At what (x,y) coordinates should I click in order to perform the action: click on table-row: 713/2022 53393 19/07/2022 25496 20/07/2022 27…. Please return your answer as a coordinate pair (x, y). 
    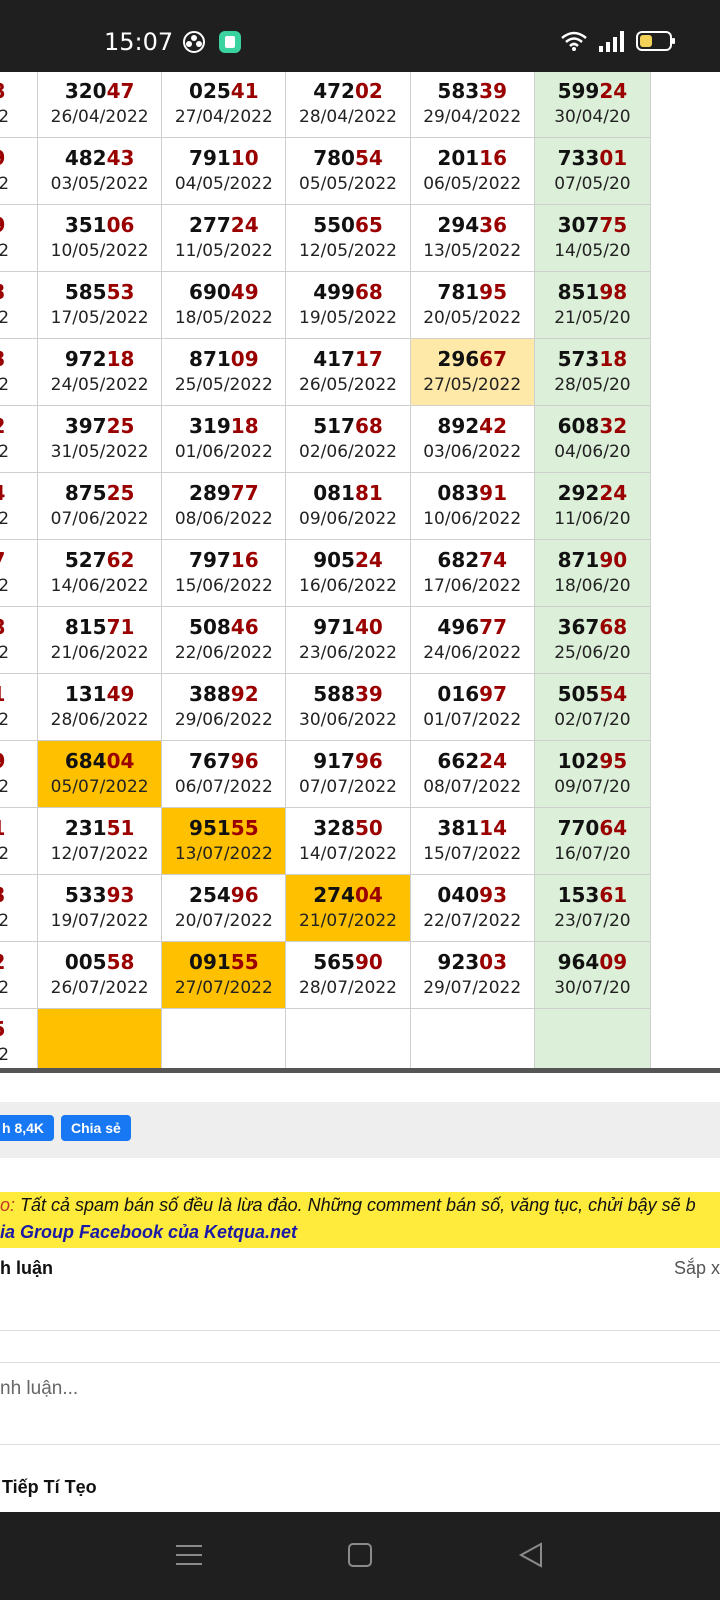
    Looking at the image, I should click on (326, 908).